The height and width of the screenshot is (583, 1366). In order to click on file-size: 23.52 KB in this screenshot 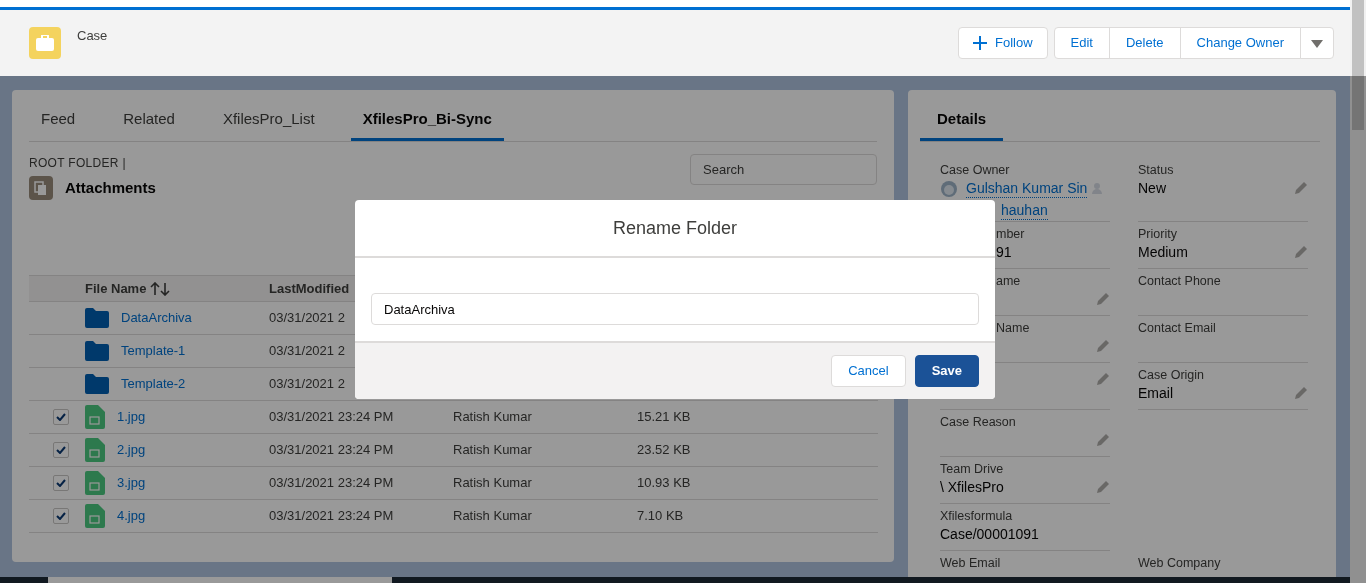, I will do `click(664, 450)`.